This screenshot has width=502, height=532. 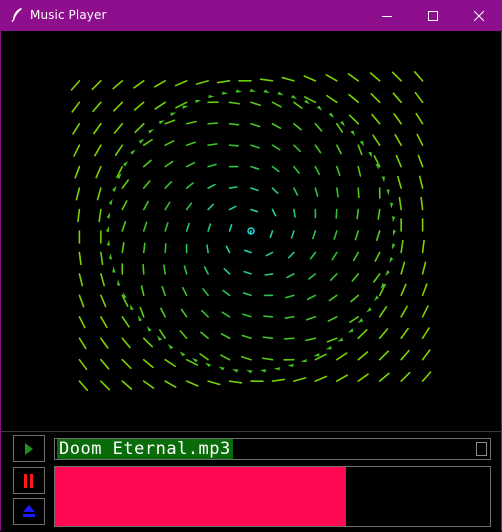 I want to click on eject-button, so click(x=29, y=511).